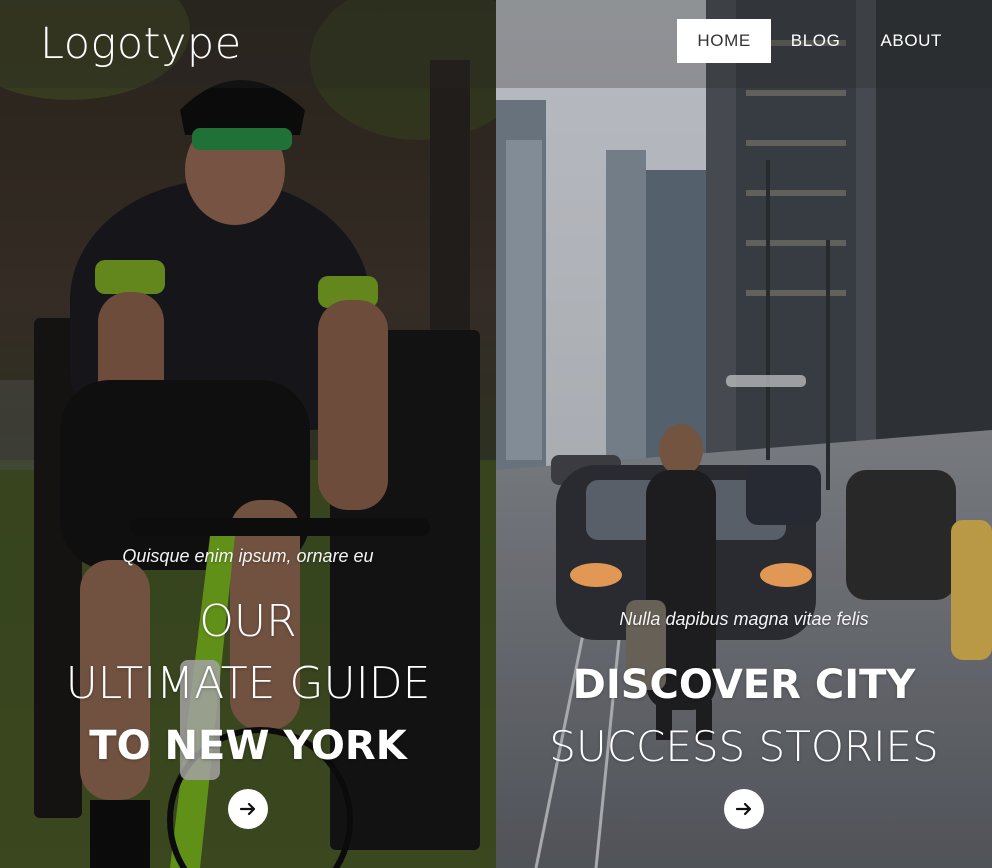 This screenshot has height=868, width=992. Describe the element at coordinates (744, 716) in the screenshot. I see `story-right-title: DISCOVER CITY SUCCESS STORIES` at that location.